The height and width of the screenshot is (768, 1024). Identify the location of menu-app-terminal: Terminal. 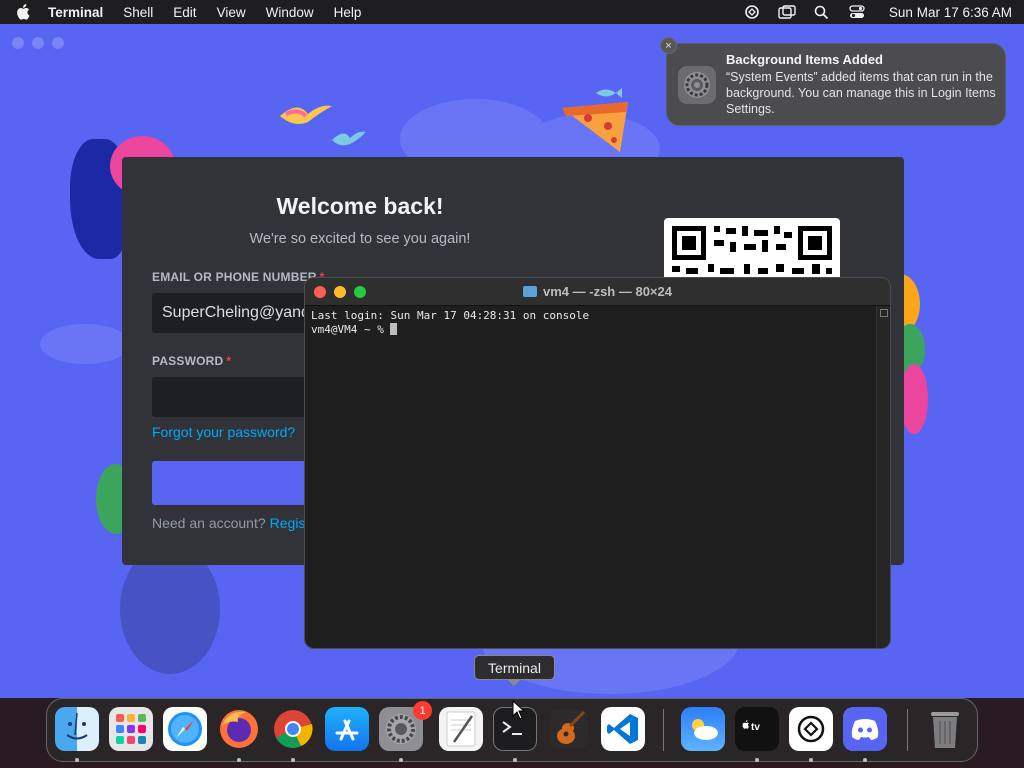
(75, 12).